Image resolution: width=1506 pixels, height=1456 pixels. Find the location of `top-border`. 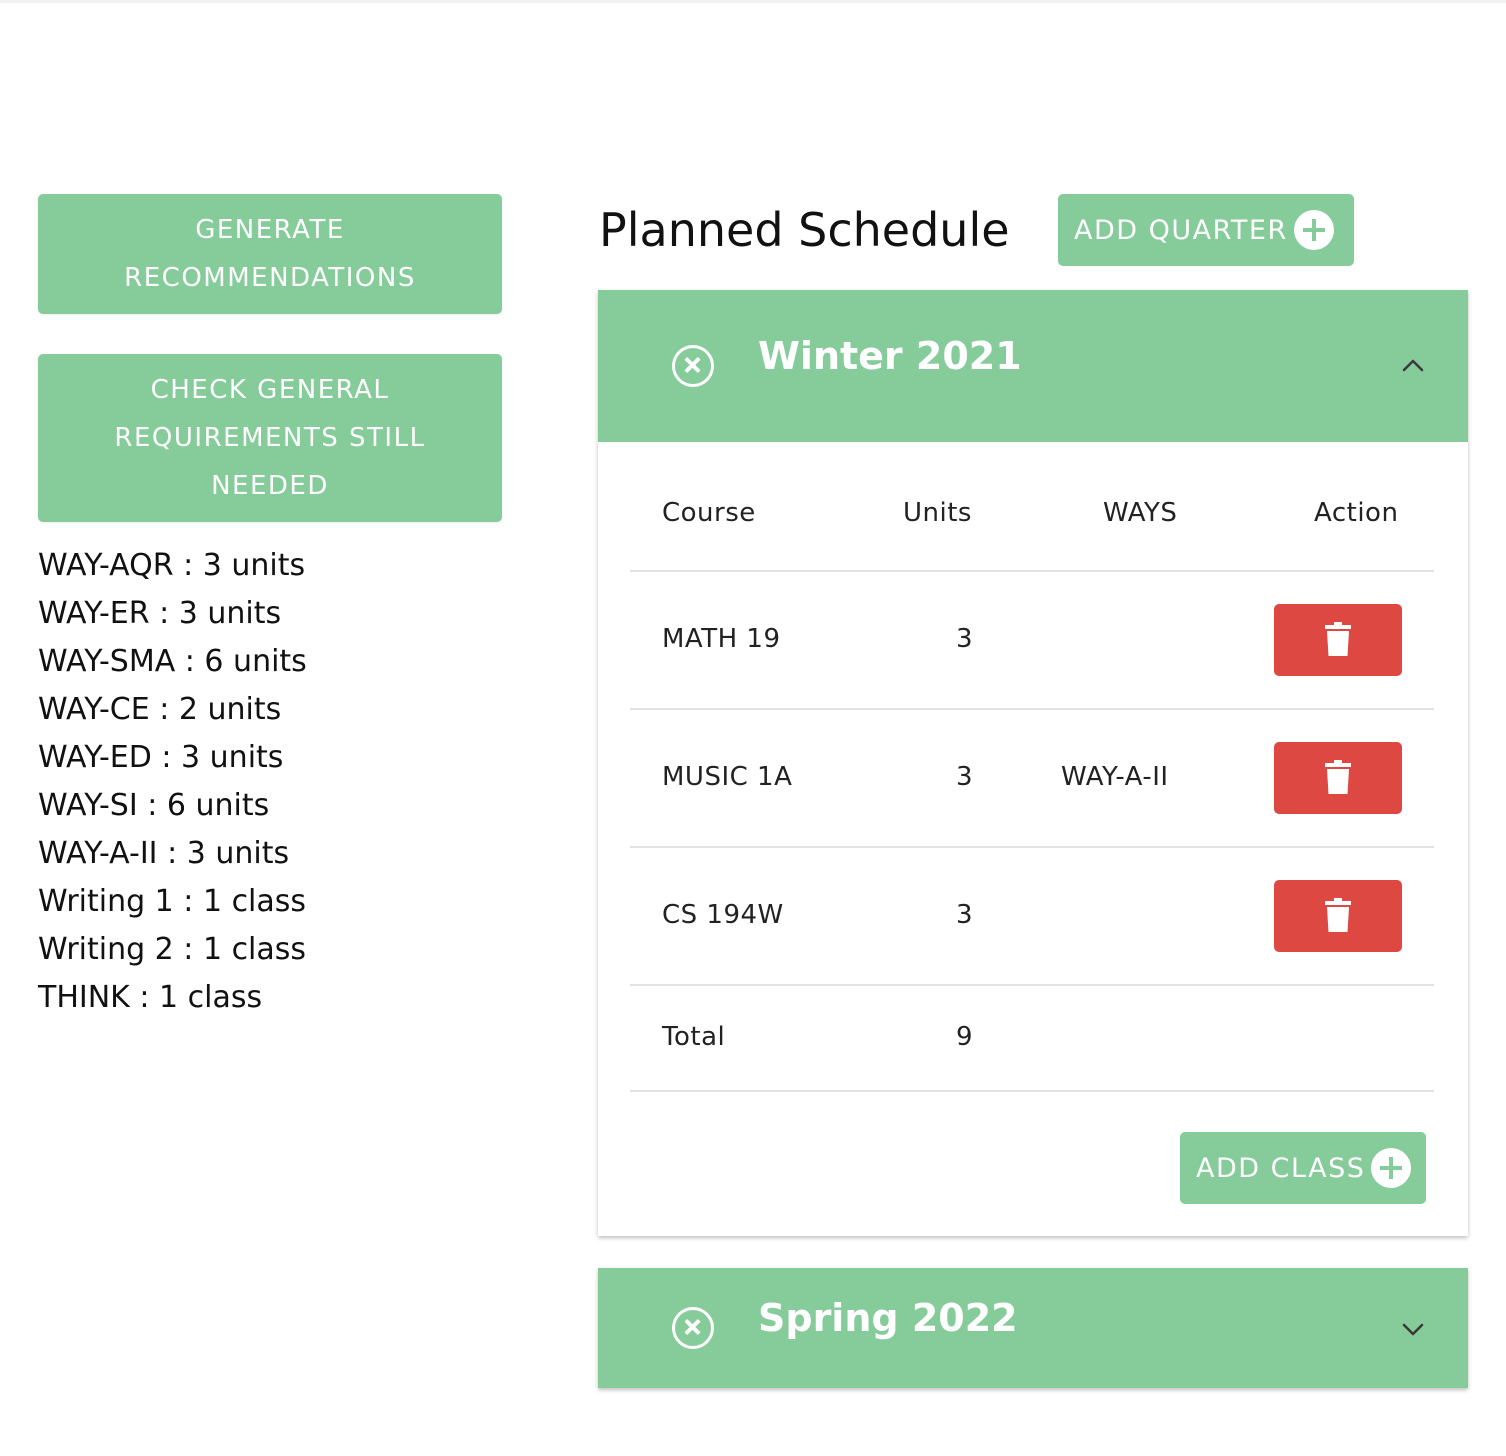

top-border is located at coordinates (753, 1).